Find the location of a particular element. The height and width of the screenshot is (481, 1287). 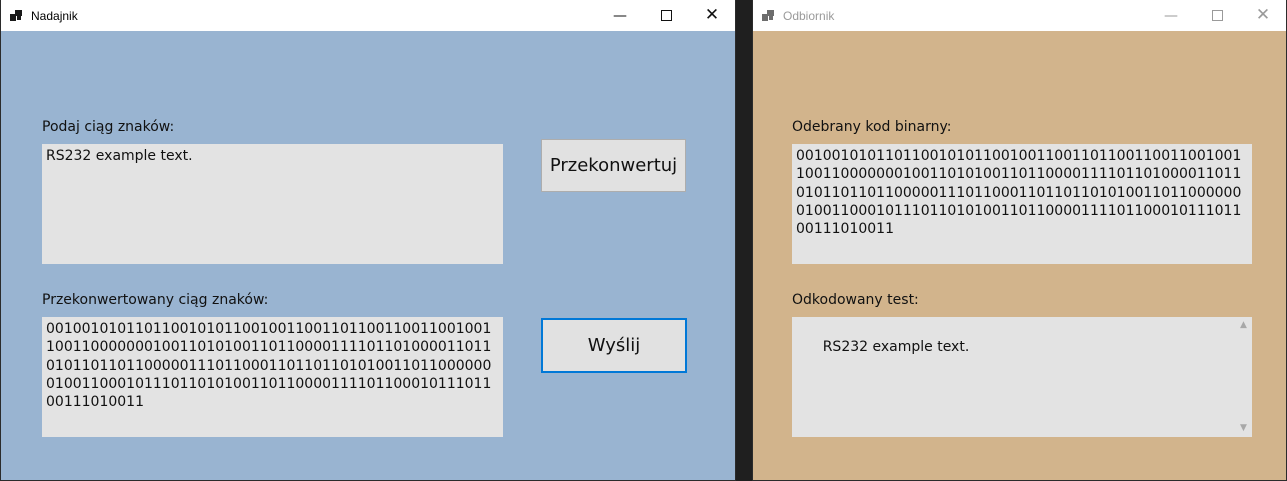

decoded-label: Odkodowany test: is located at coordinates (855, 300).